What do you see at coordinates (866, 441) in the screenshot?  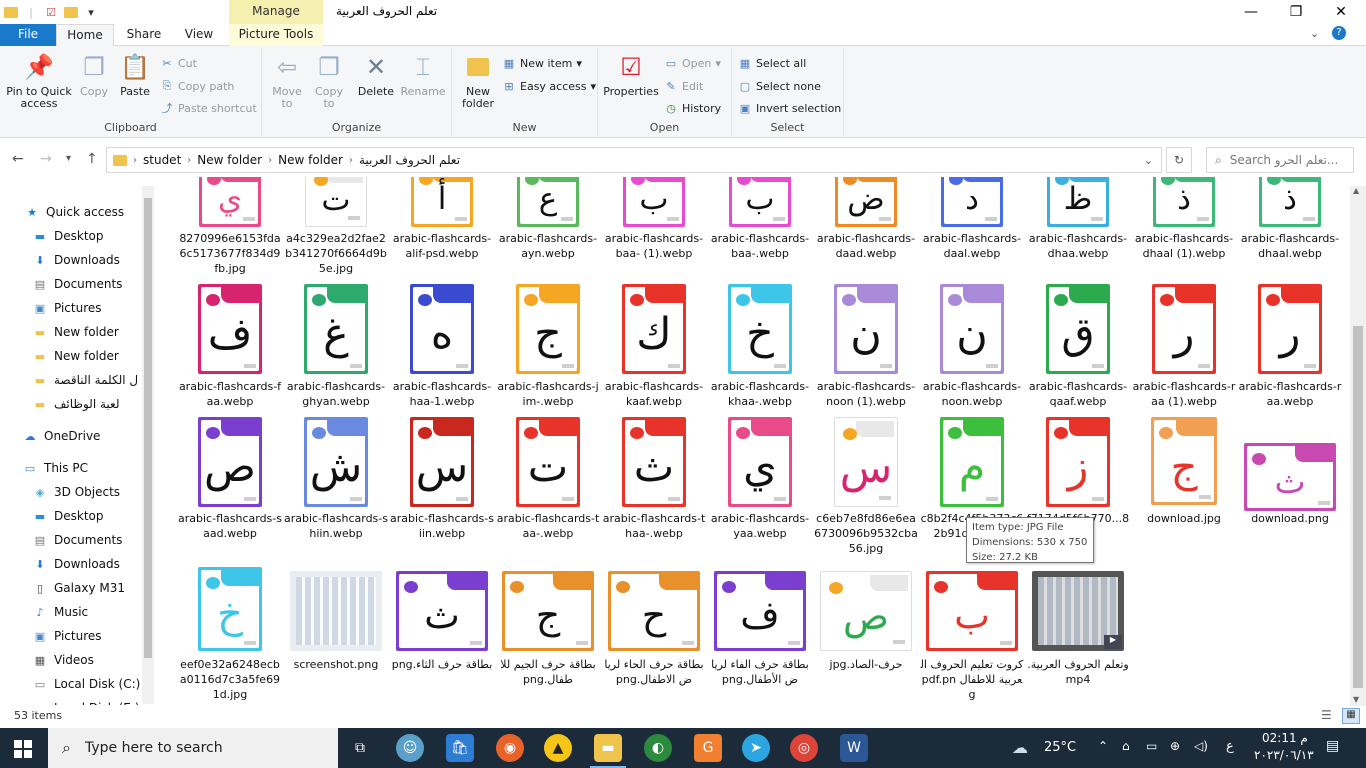 I see `file-item: ص حرف-الصاد.jpg` at bounding box center [866, 441].